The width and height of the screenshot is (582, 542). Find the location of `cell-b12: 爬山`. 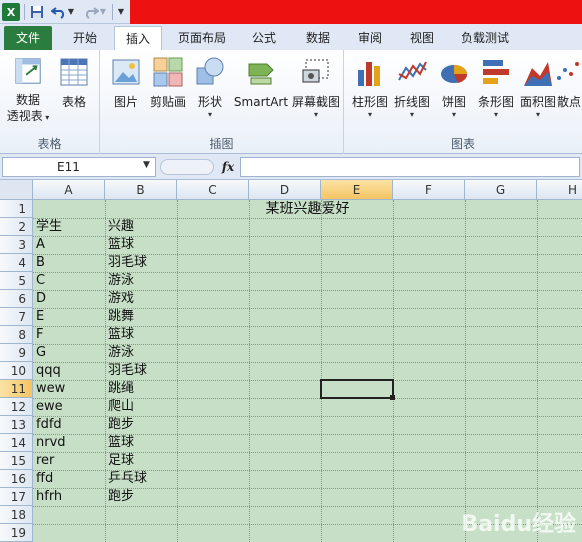

cell-b12: 爬山 is located at coordinates (141, 407).